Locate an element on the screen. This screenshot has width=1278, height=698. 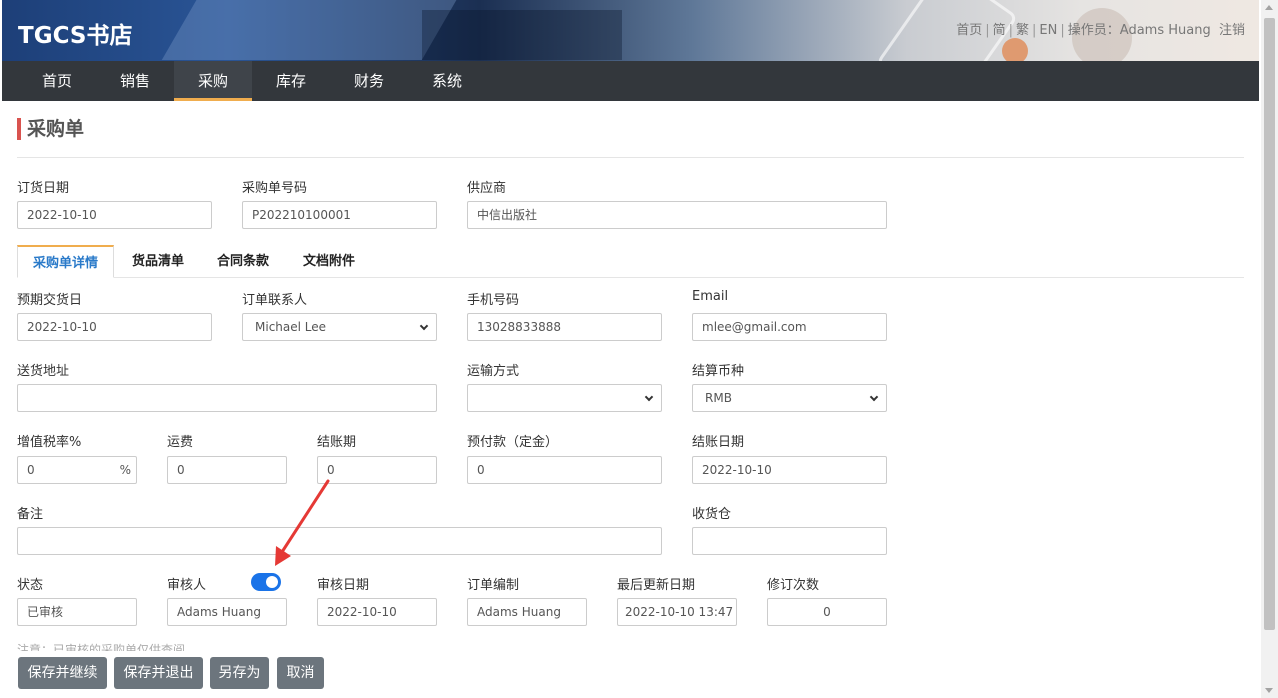
warehouse-input is located at coordinates (789, 541).